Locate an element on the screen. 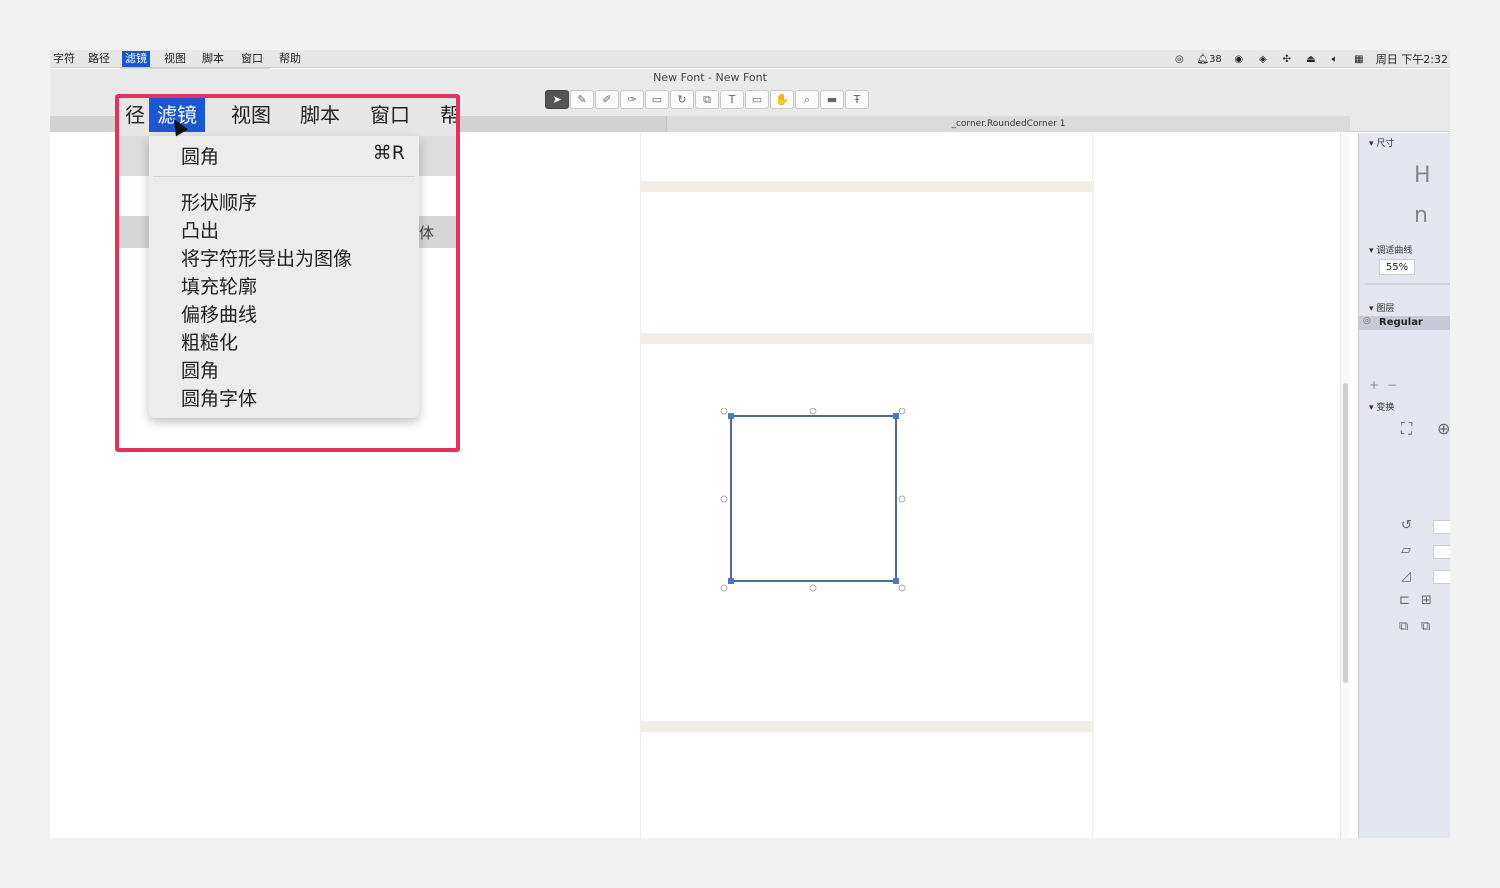 The height and width of the screenshot is (888, 1500). center-origin-icon: ⊕ is located at coordinates (1443, 428).